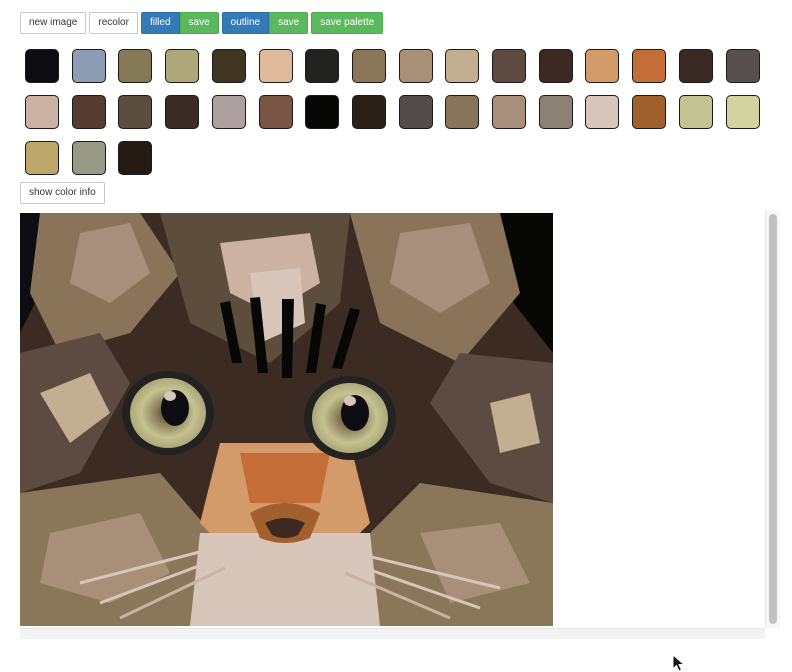 The image size is (792, 672). I want to click on outline-button-group: outline save, so click(265, 23).